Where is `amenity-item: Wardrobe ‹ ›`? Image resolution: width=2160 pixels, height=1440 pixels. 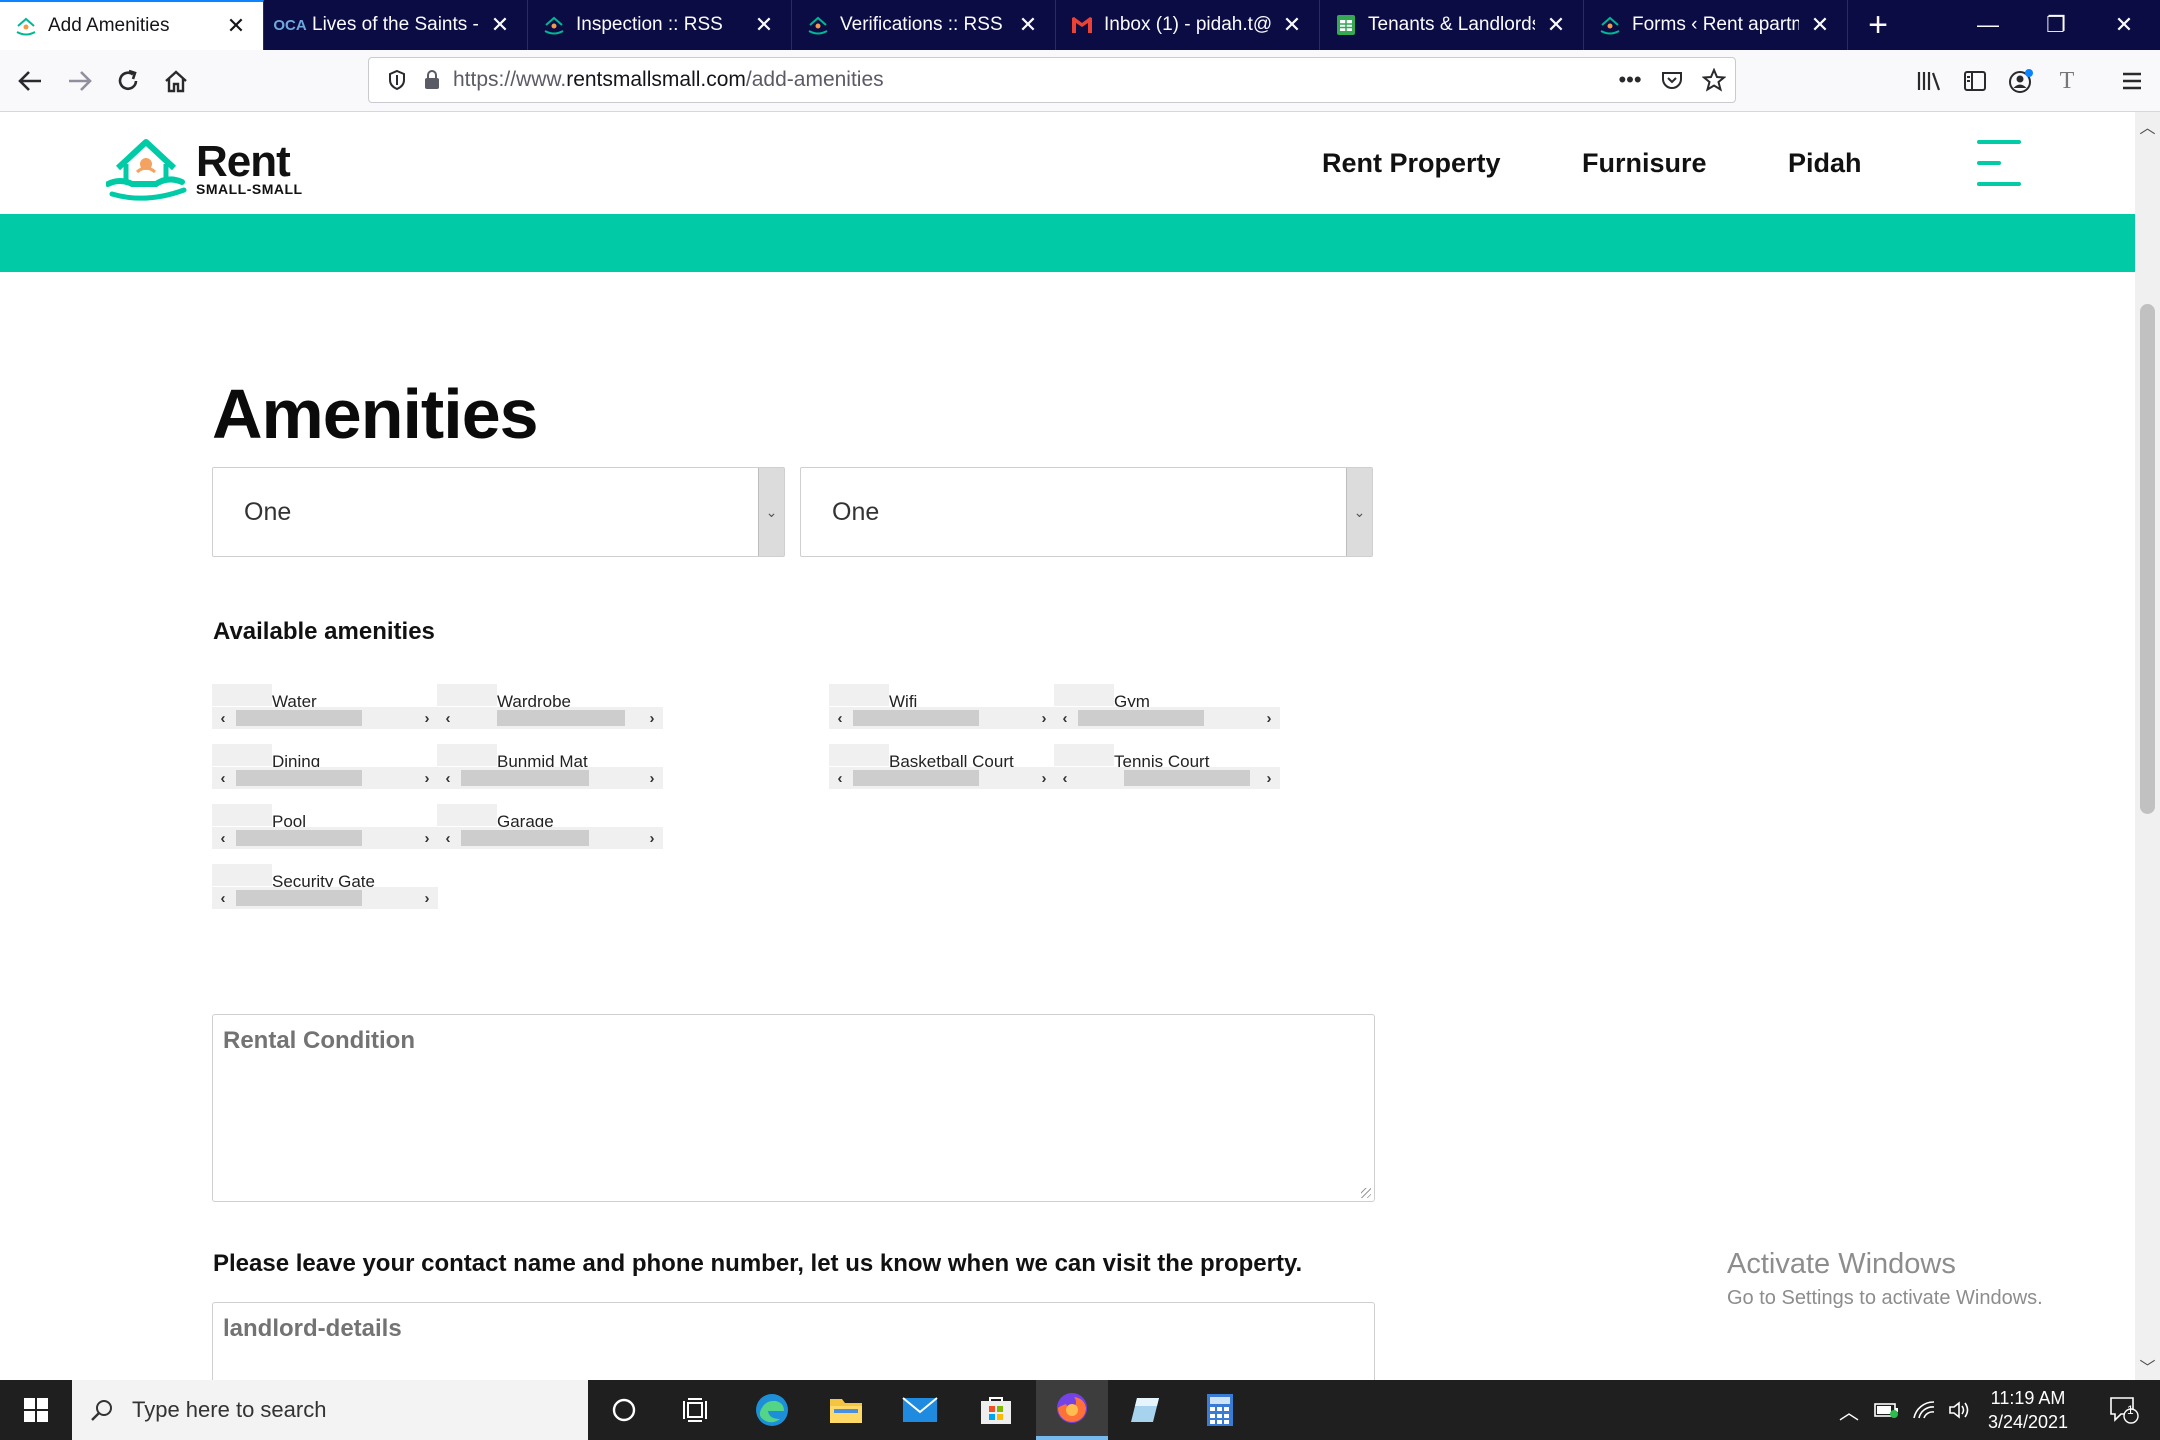 amenity-item: Wardrobe ‹ › is located at coordinates (550, 707).